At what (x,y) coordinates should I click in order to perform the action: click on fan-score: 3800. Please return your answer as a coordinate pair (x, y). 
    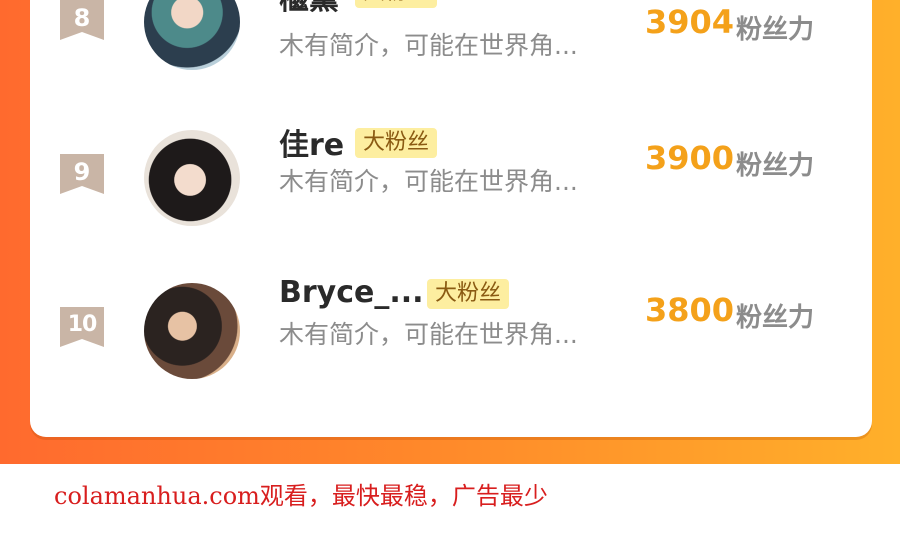
    Looking at the image, I should click on (690, 310).